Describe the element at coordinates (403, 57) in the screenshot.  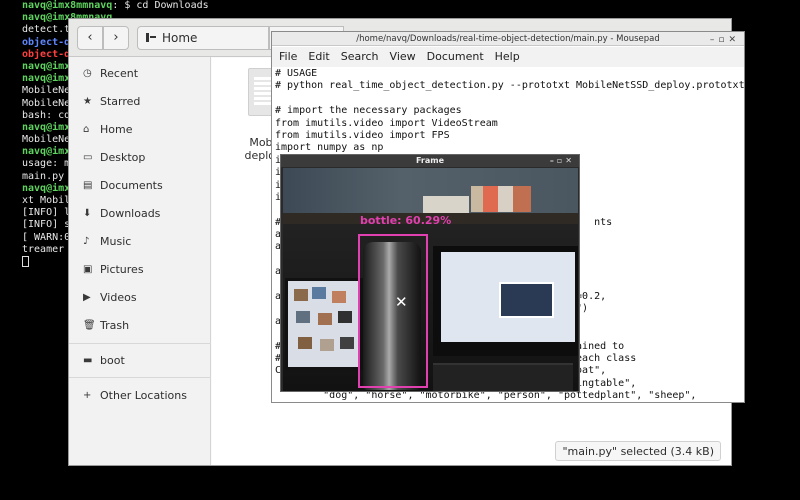
I see `menu-view: View` at that location.